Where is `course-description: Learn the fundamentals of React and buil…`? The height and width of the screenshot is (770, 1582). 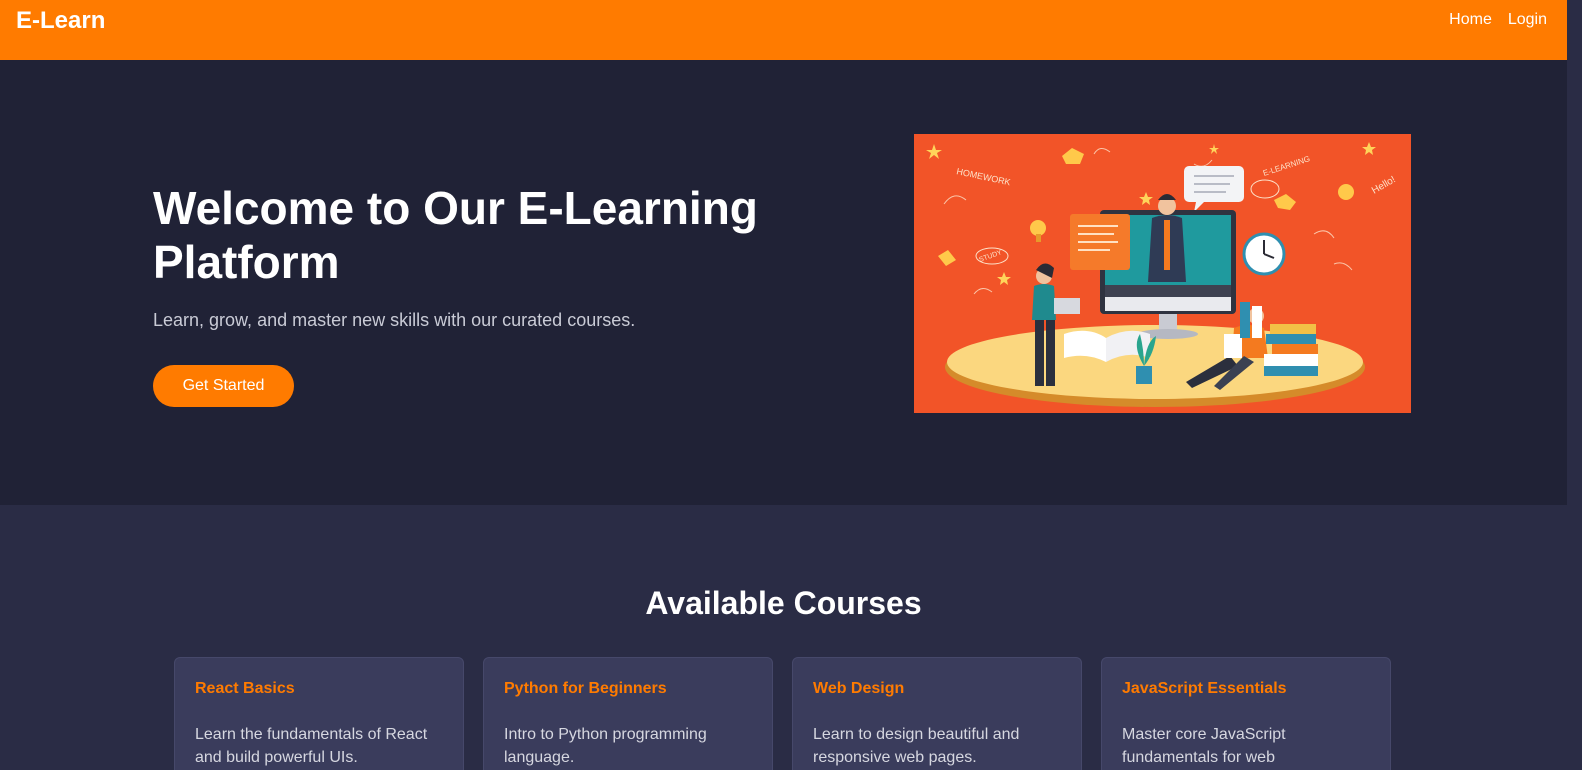 course-description: Learn the fundamentals of React and buil… is located at coordinates (311, 746).